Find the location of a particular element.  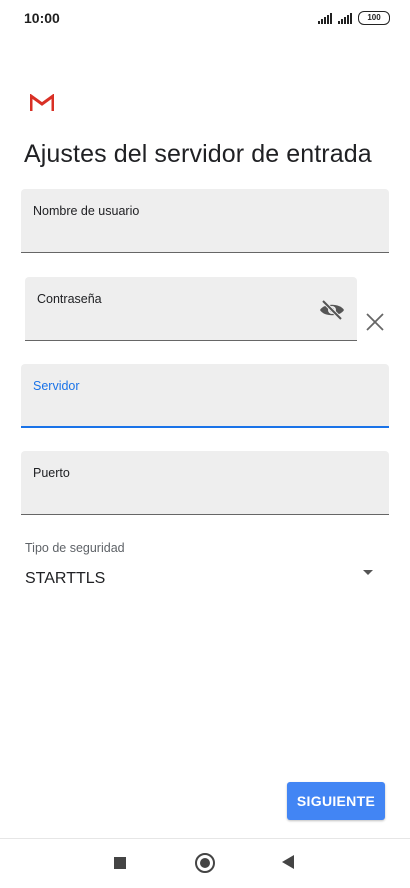

close-icon is located at coordinates (375, 322).